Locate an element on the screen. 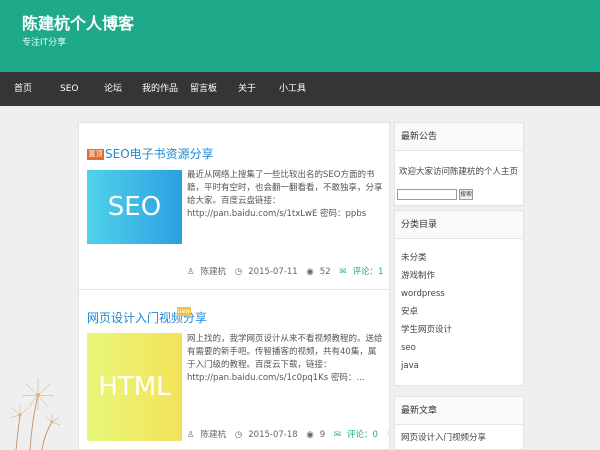  nav-item-guestbook: 留言板 is located at coordinates (203, 89).